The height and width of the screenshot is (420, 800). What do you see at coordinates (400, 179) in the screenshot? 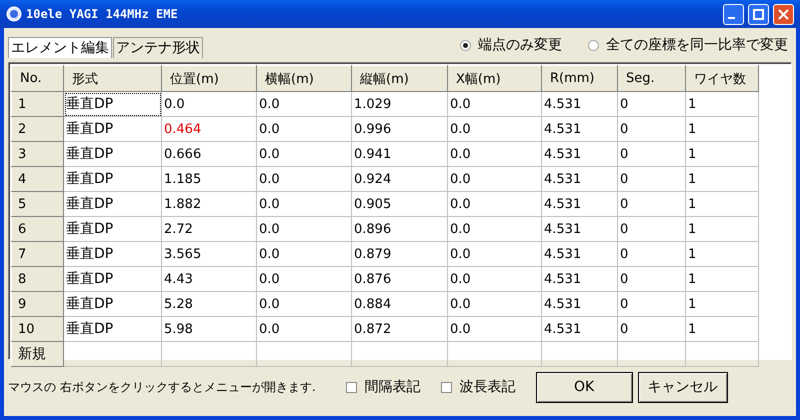
I see `table-cell: 0.924` at bounding box center [400, 179].